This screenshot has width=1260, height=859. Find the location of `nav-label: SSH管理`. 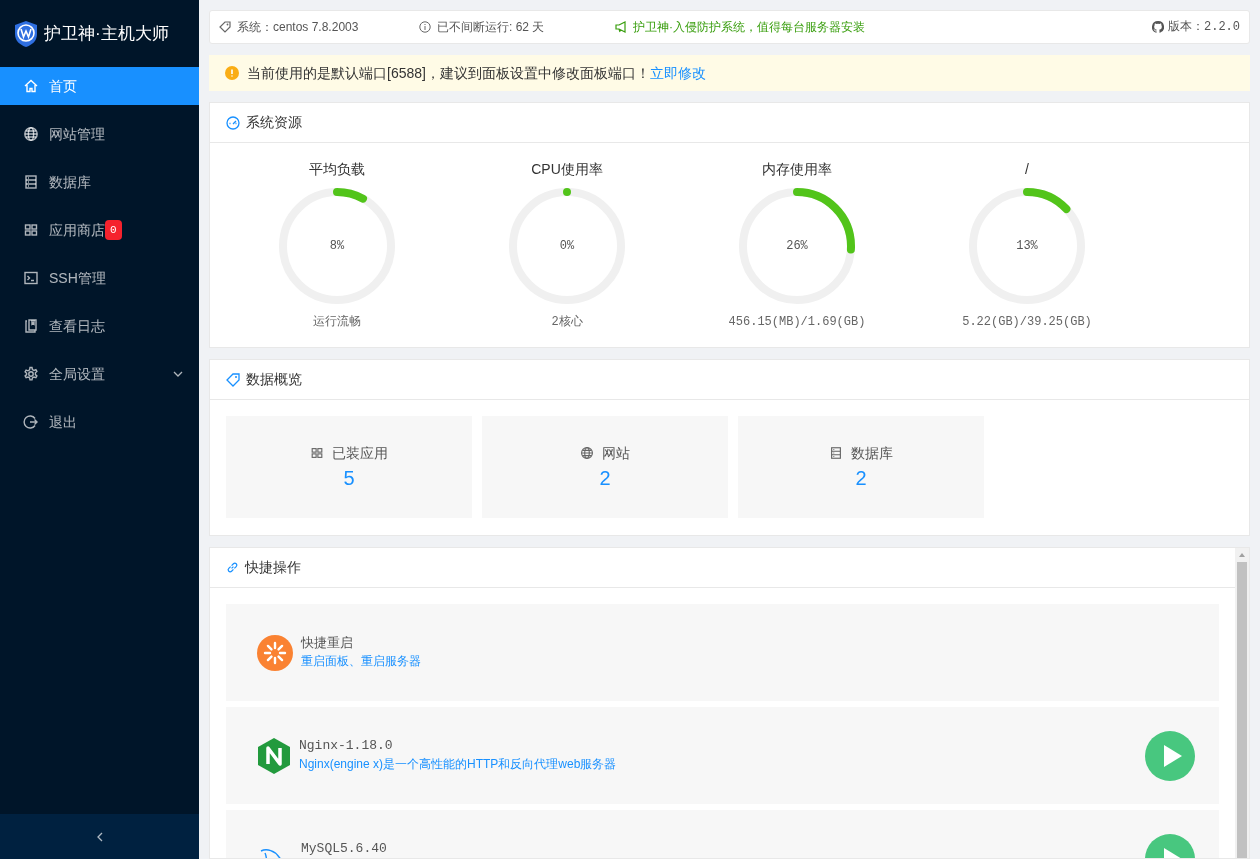

nav-label: SSH管理 is located at coordinates (77, 278).